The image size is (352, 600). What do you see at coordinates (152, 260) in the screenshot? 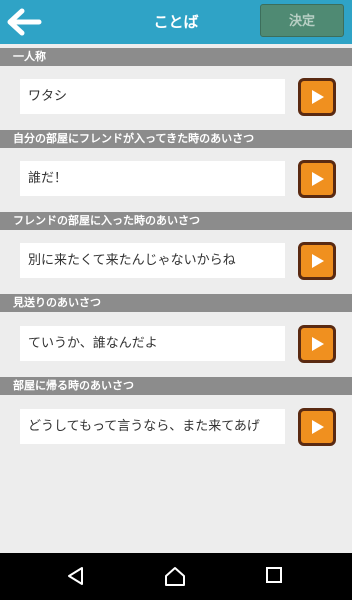
I see `greeting-text-field: 別に来たくて来たんじゃないからね` at bounding box center [152, 260].